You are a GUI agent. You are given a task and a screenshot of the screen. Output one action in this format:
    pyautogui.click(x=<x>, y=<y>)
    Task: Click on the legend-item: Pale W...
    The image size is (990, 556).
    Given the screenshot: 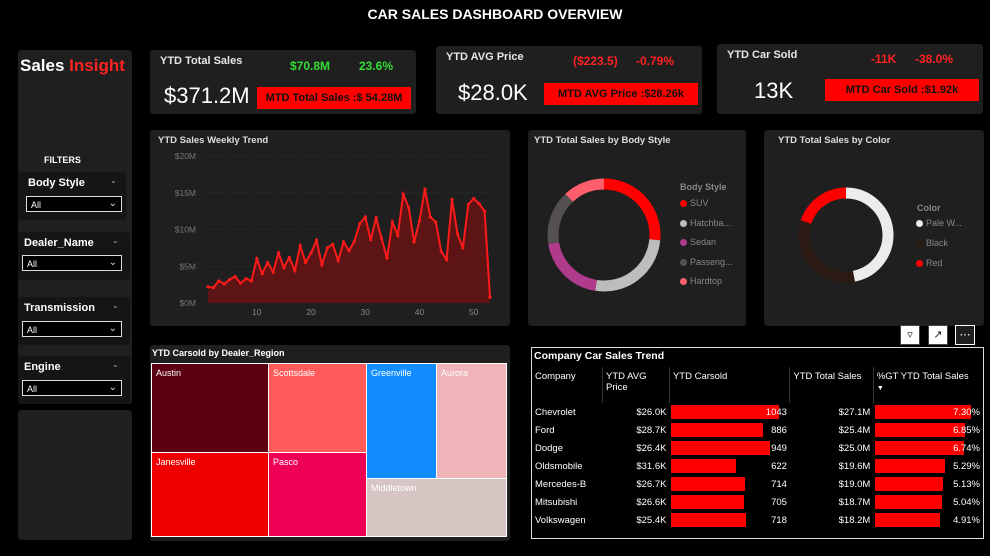 What is the action you would take?
    pyautogui.click(x=939, y=223)
    